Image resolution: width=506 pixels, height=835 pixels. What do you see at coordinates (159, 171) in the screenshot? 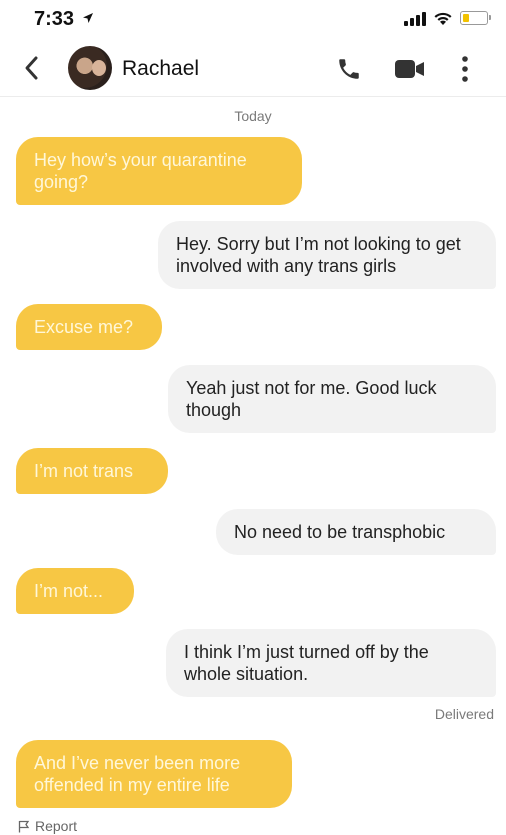
I see `incoming-message-bubble: Hey how’s your quarantine going?` at bounding box center [159, 171].